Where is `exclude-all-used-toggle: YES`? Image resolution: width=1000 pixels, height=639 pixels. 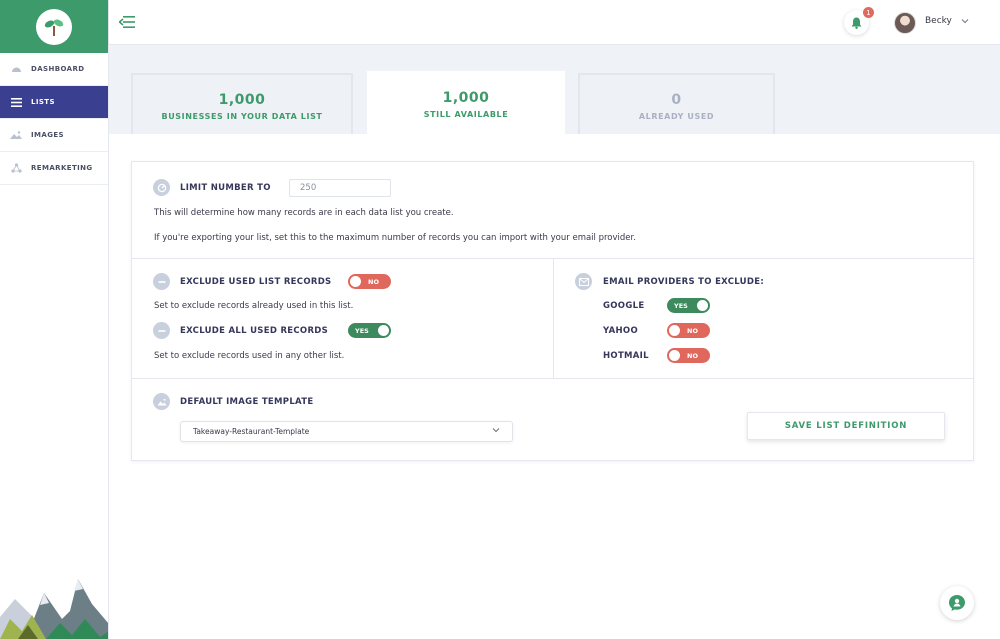
exclude-all-used-toggle: YES is located at coordinates (369, 330).